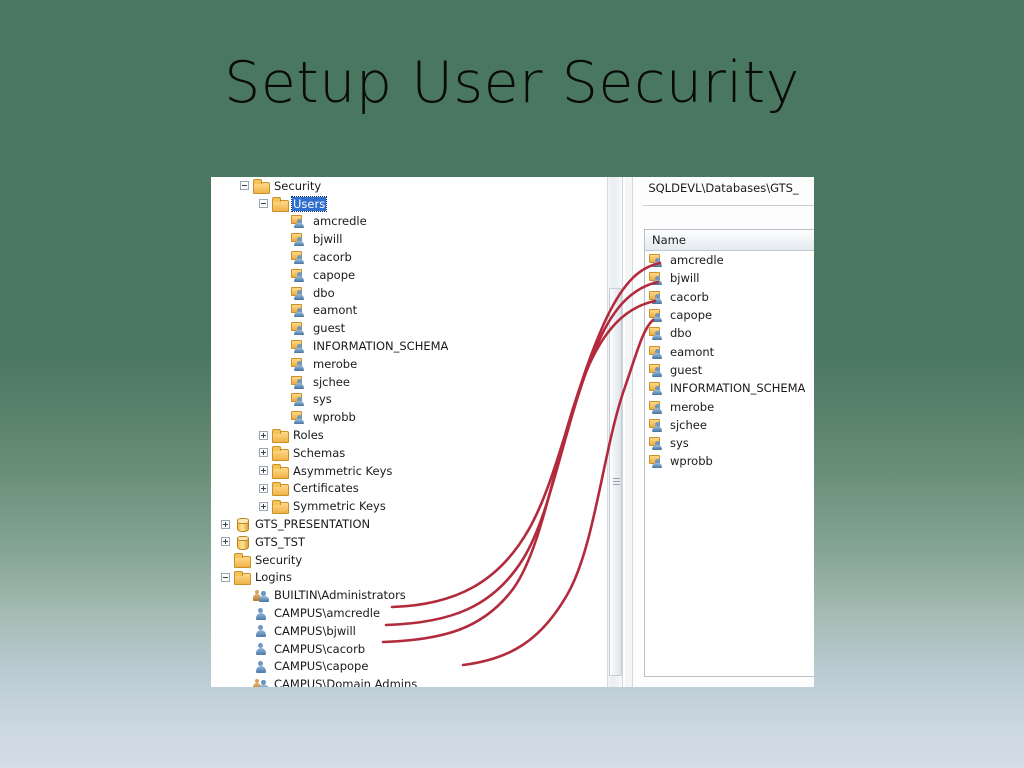 The height and width of the screenshot is (768, 1024). Describe the element at coordinates (729, 443) in the screenshot. I see `details-row: sys` at that location.